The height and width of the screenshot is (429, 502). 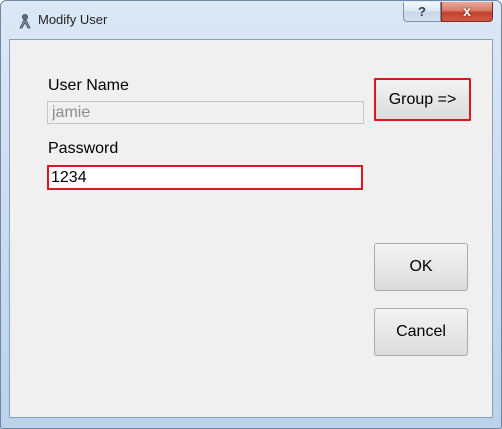 What do you see at coordinates (251, 20) in the screenshot?
I see `title-bar: Modify User ? x` at bounding box center [251, 20].